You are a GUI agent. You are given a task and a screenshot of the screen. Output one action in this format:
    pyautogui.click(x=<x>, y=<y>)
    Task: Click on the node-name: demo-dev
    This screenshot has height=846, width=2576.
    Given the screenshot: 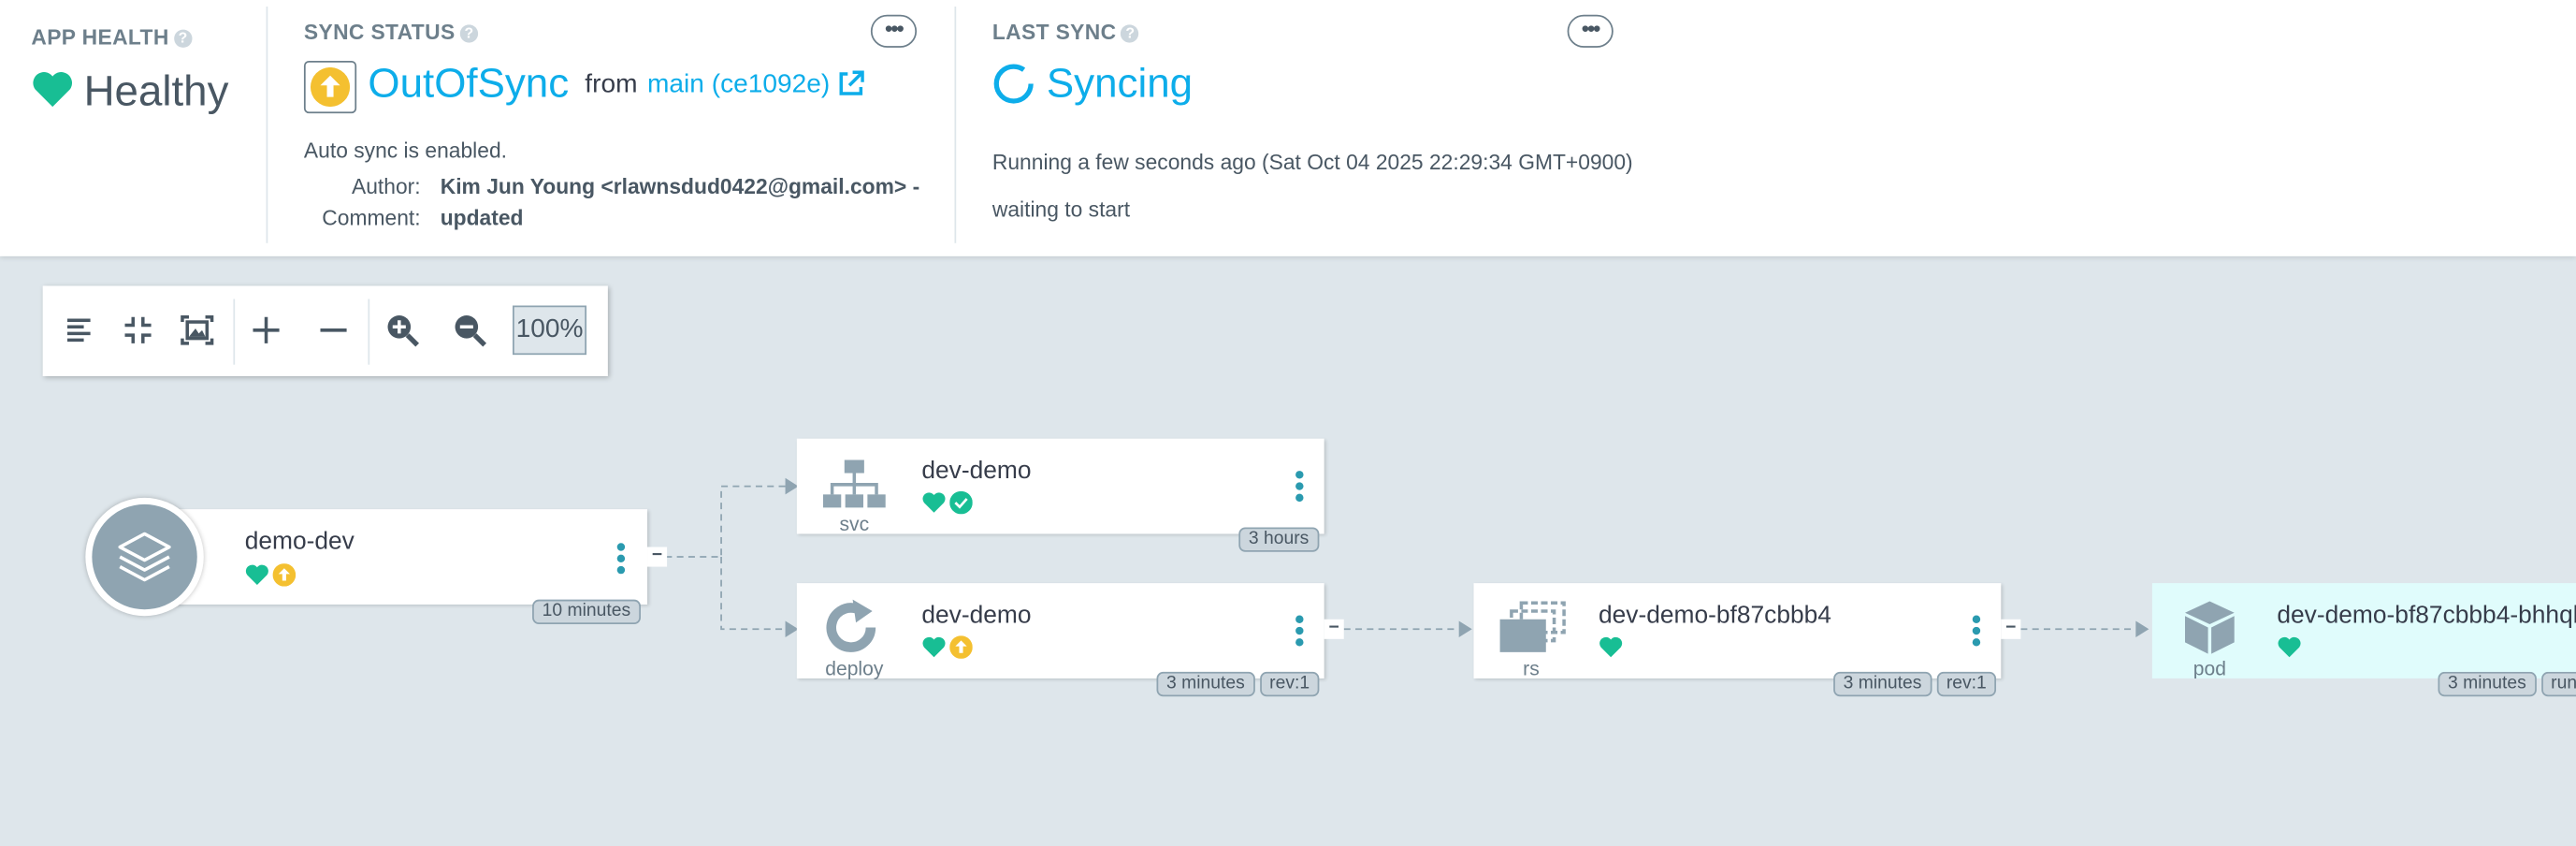 What is the action you would take?
    pyautogui.click(x=299, y=541)
    